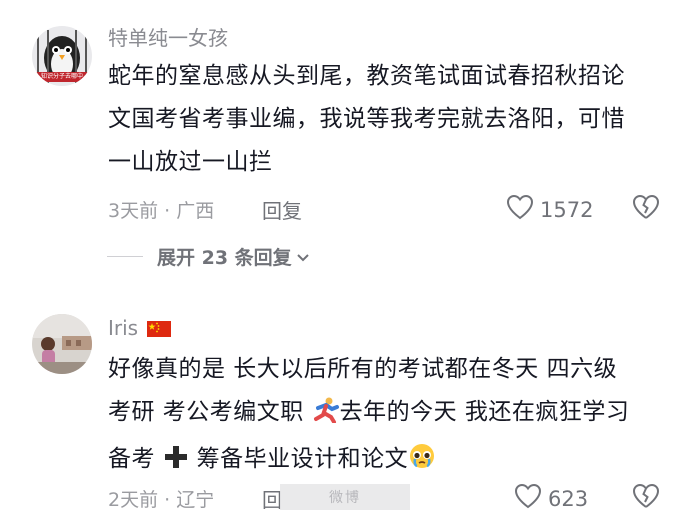 This screenshot has height=518, width=690. I want to click on comment-time: 2天前, so click(133, 500).